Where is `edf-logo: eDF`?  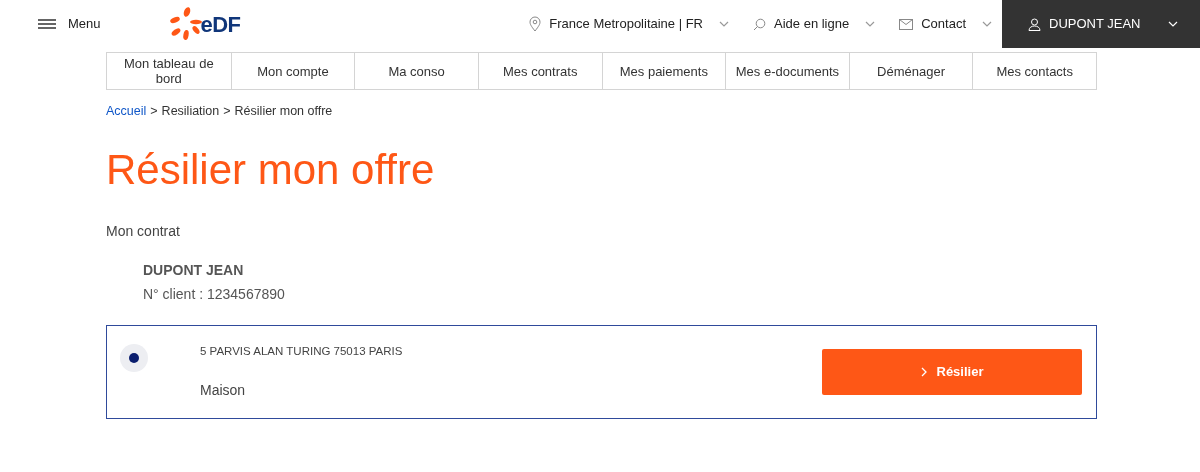
edf-logo: eDF is located at coordinates (203, 24).